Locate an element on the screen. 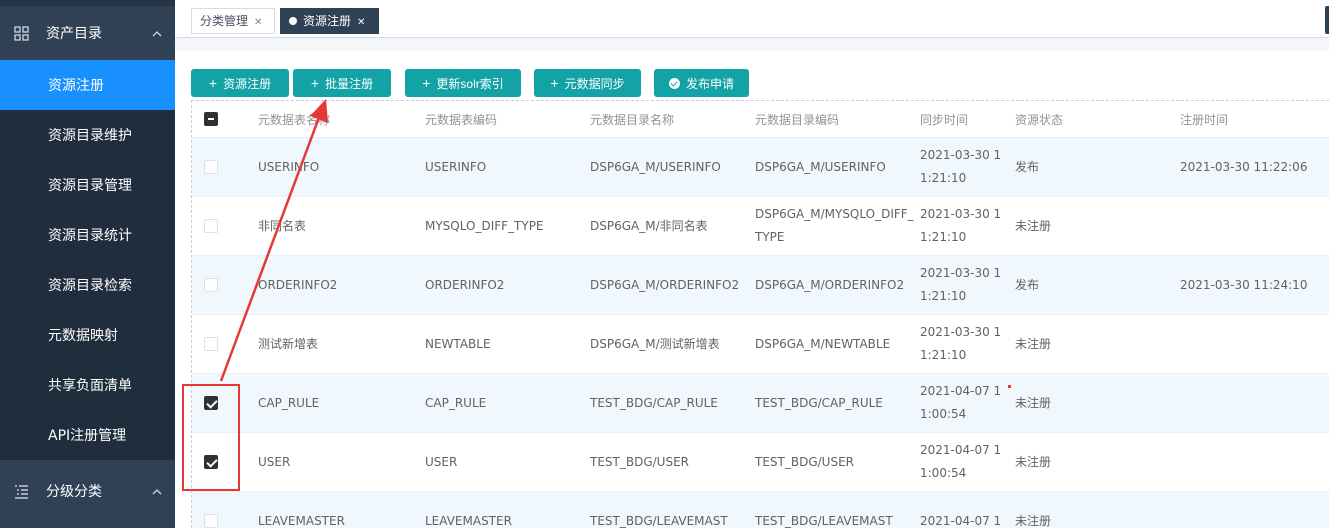  sidebar-item-label: 资源目录维护 is located at coordinates (90, 136).